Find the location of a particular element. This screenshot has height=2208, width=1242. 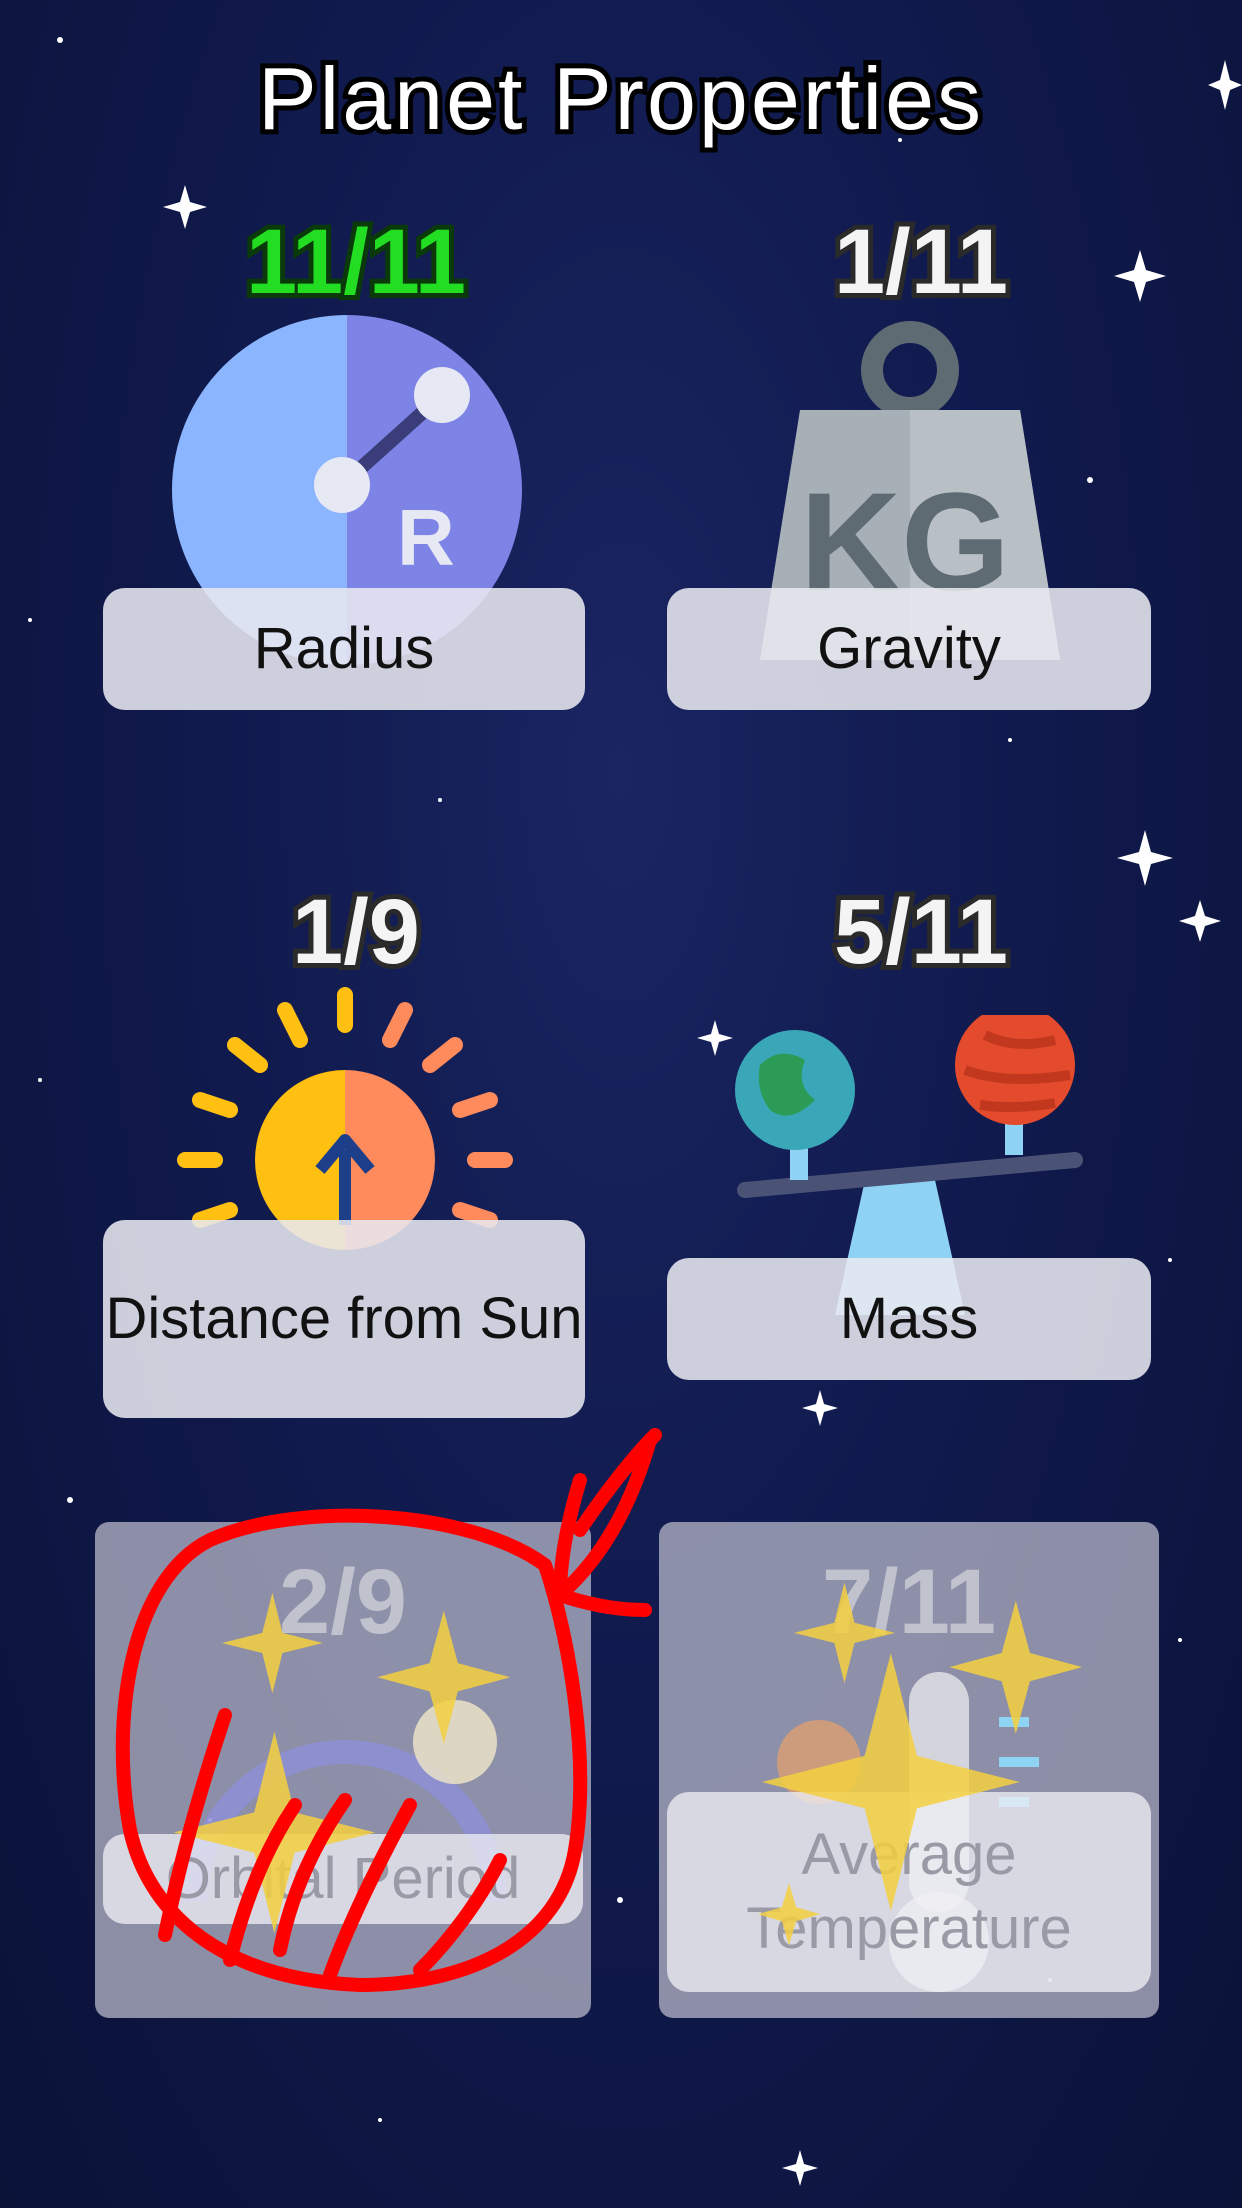

property-label: Distance from Sun is located at coordinates (344, 1319).